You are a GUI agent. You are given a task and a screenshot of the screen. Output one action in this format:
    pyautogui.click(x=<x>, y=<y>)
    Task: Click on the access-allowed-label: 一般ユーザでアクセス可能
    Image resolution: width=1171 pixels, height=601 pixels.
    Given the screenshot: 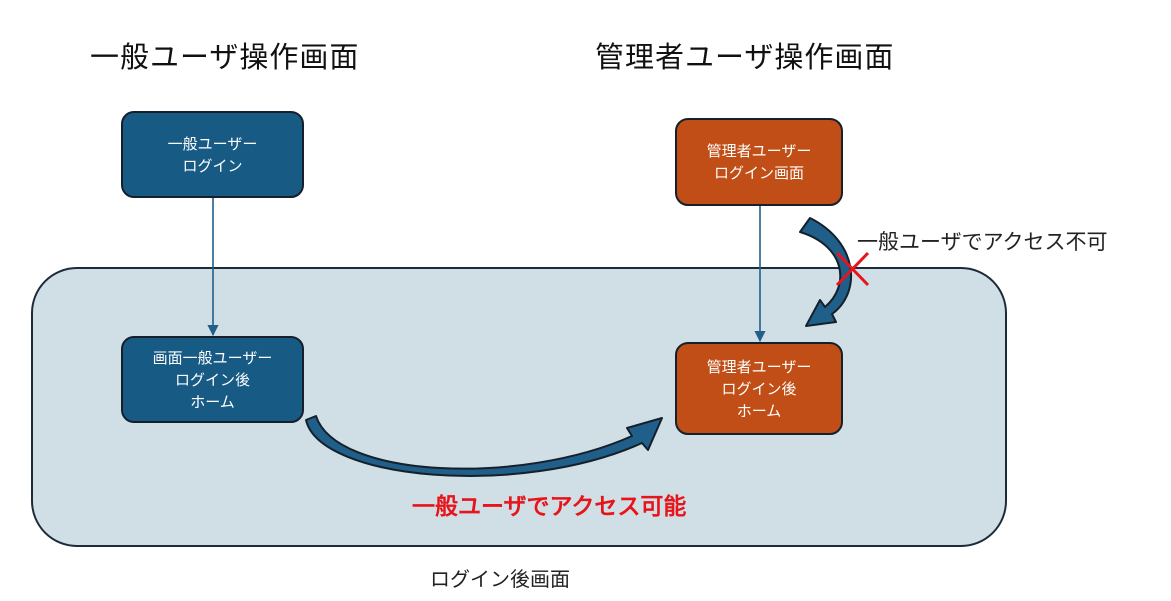 What is the action you would take?
    pyautogui.click(x=549, y=507)
    